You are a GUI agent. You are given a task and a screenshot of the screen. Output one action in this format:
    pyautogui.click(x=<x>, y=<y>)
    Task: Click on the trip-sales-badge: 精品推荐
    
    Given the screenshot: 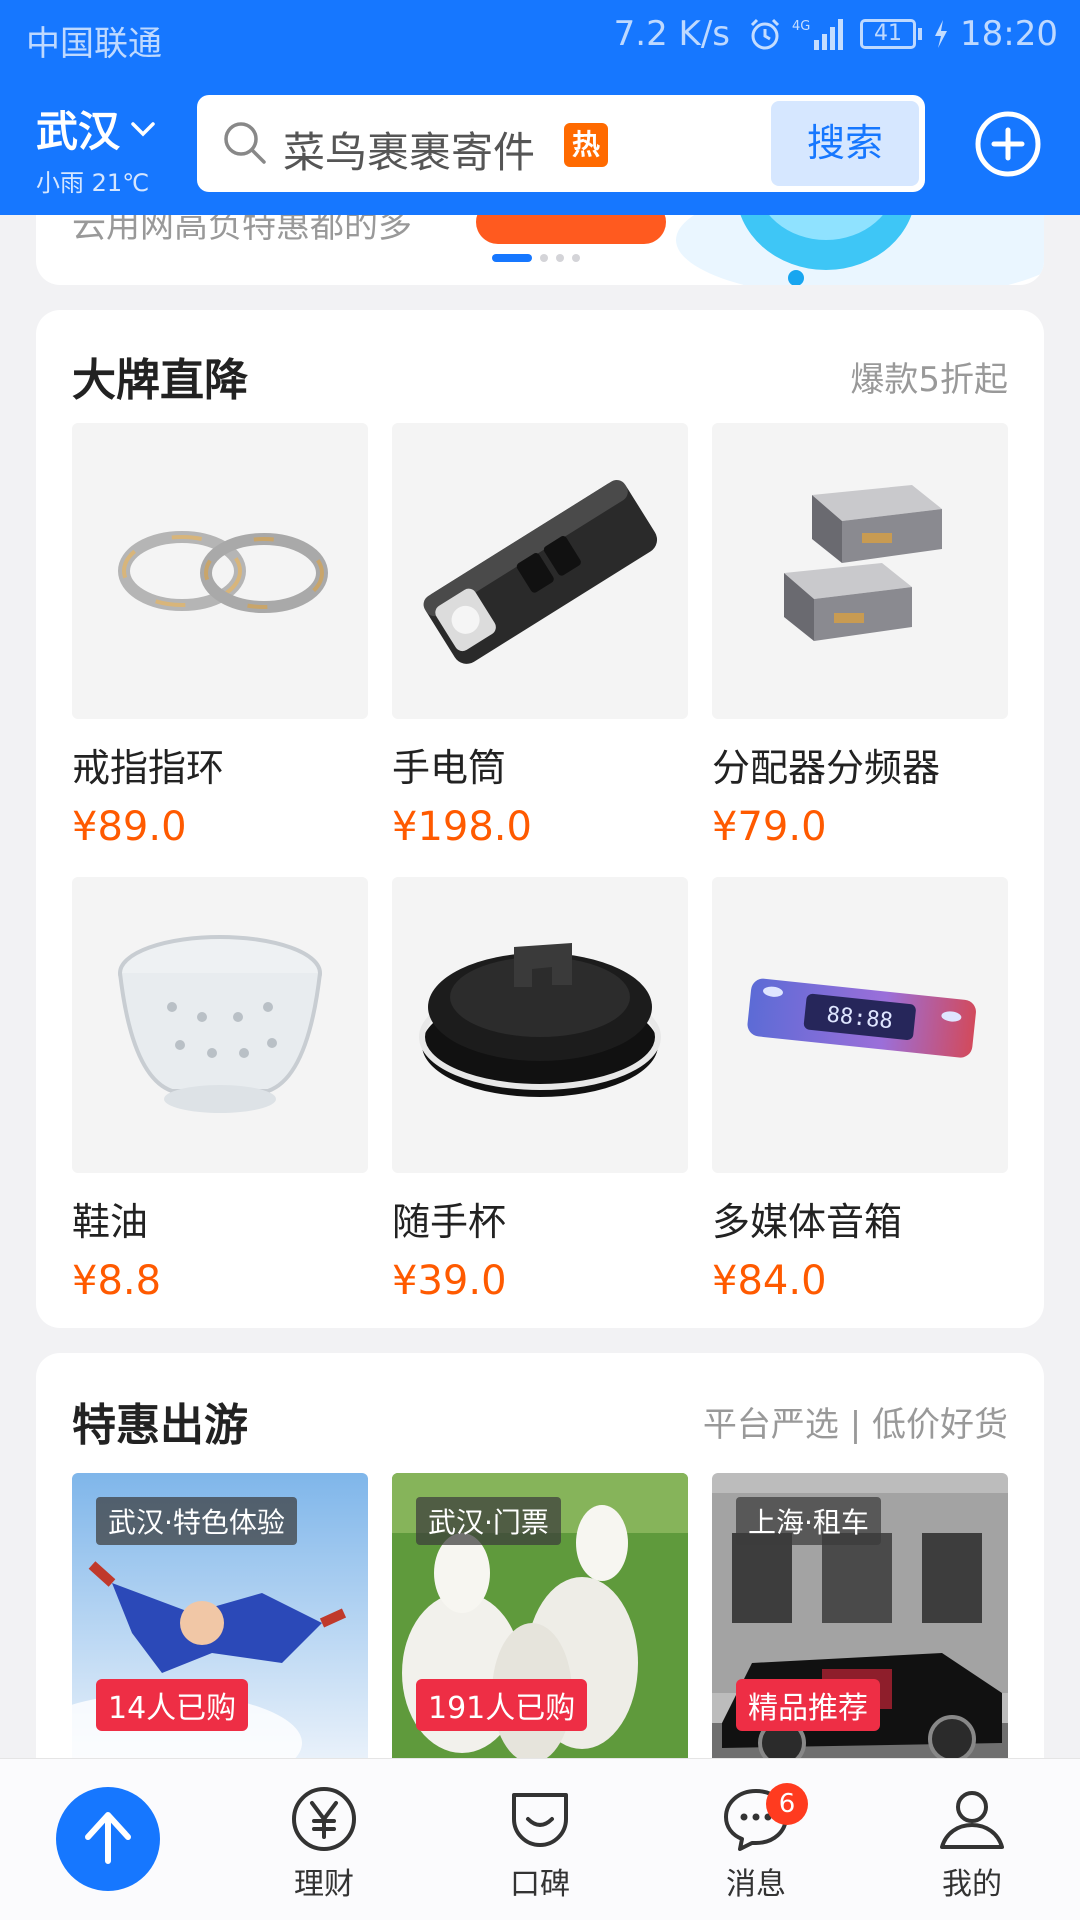 What is the action you would take?
    pyautogui.click(x=808, y=1705)
    